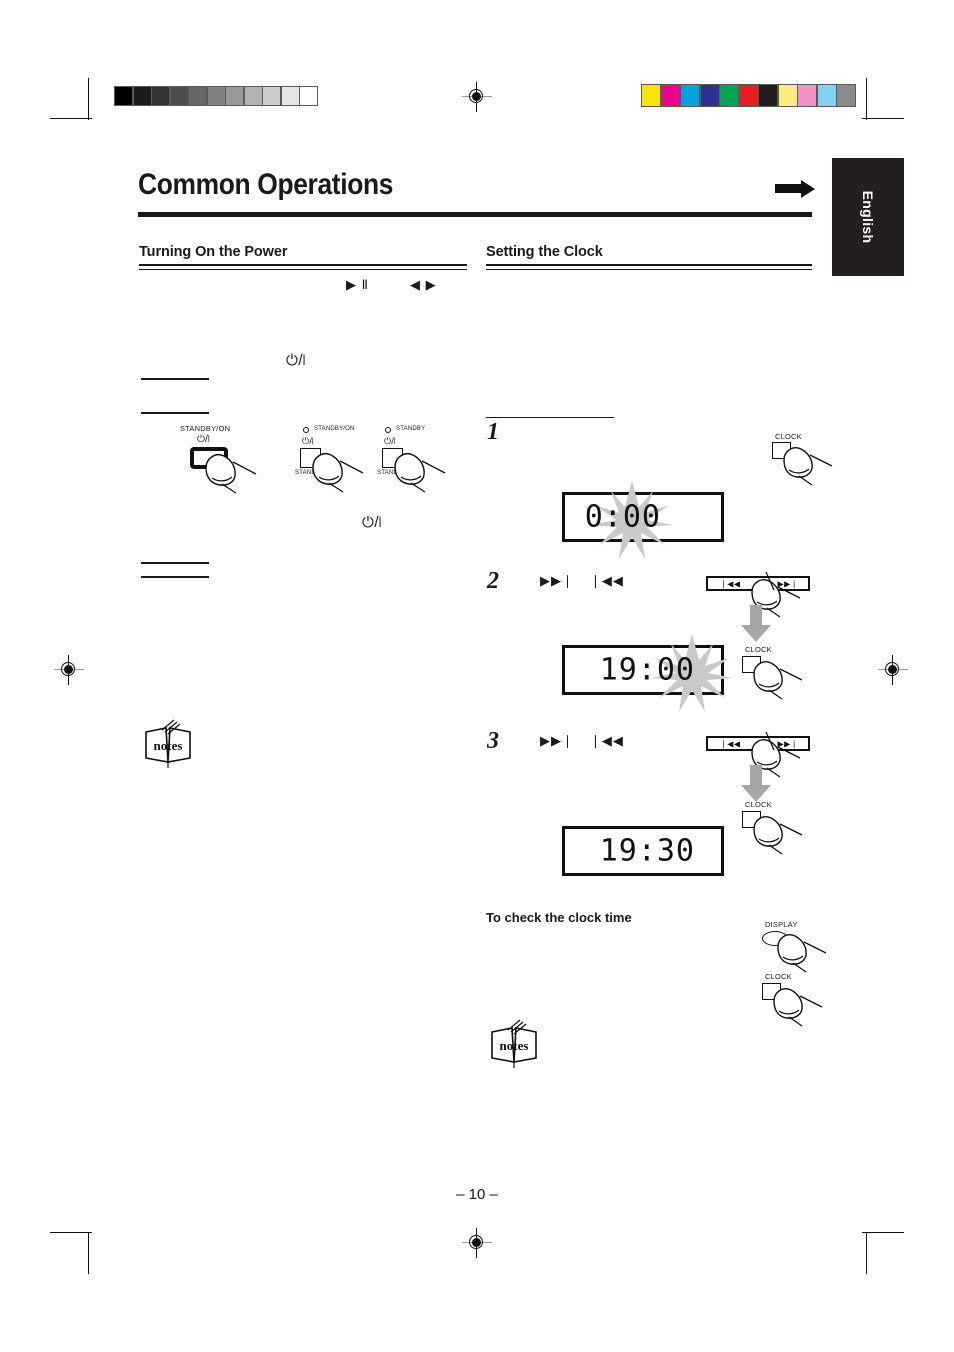  I want to click on standby-on-main-top-label: STANDBY/ON, so click(205, 428).